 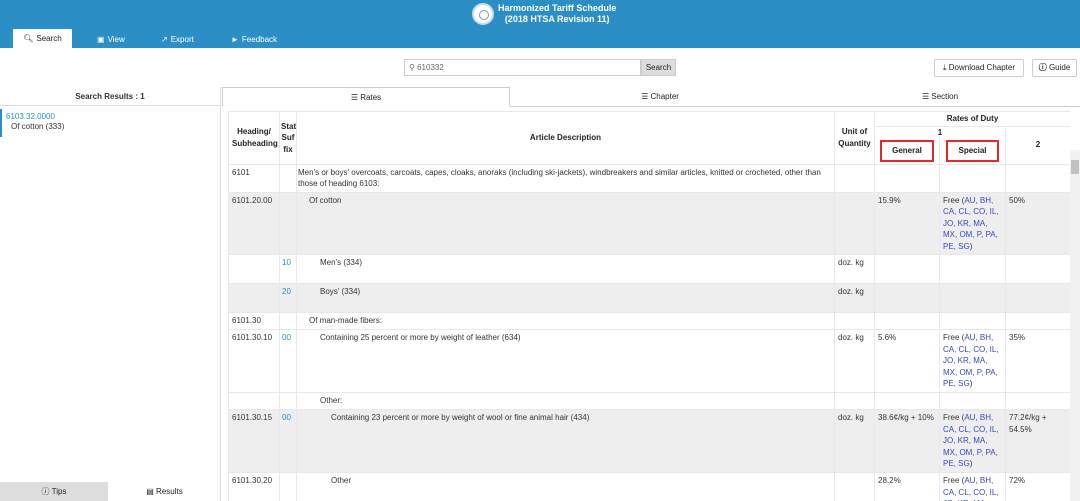 What do you see at coordinates (1037, 441) in the screenshot?
I see `column-2-rate-cell: 77.2¢/kg + 54.5%` at bounding box center [1037, 441].